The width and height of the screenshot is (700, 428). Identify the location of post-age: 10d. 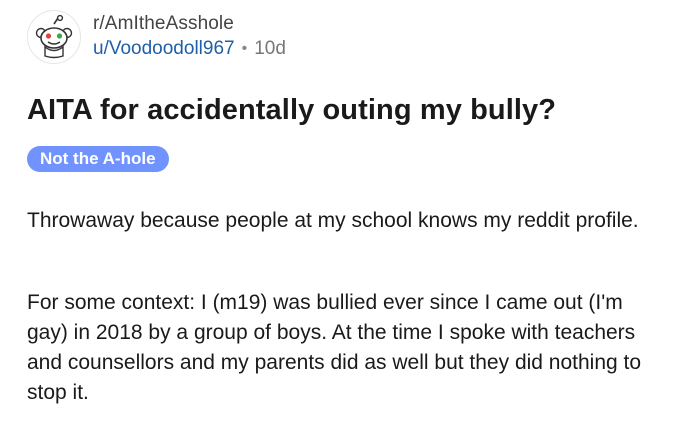
(270, 48).